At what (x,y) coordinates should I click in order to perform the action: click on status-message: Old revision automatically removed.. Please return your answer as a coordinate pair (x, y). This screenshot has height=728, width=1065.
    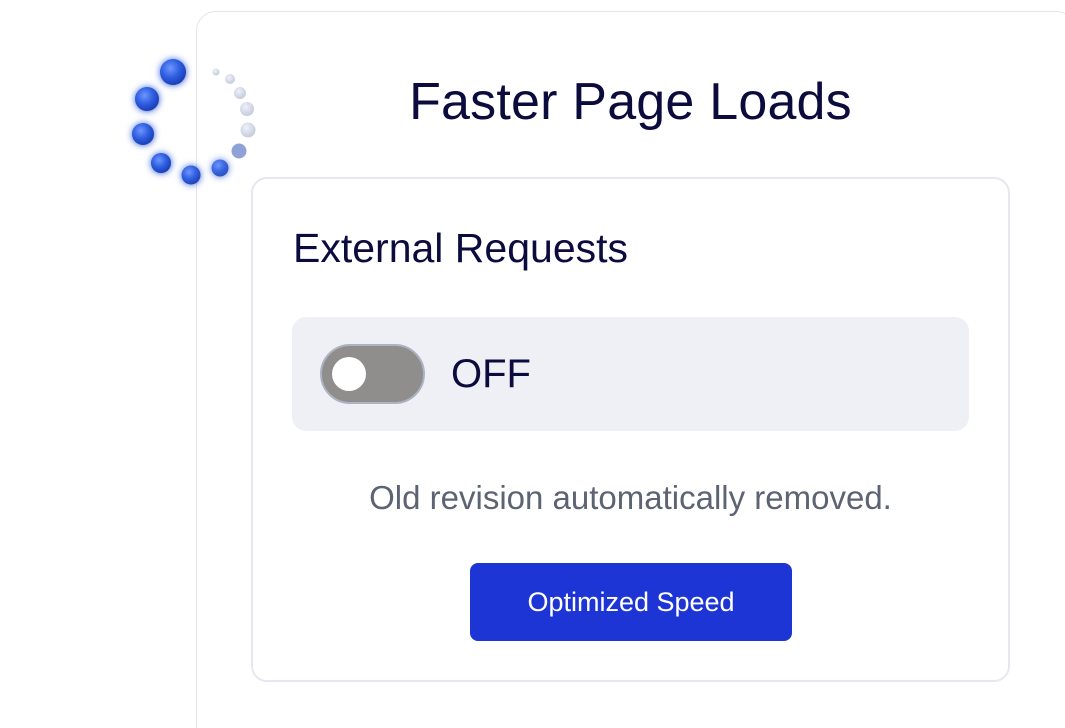
    Looking at the image, I should click on (630, 497).